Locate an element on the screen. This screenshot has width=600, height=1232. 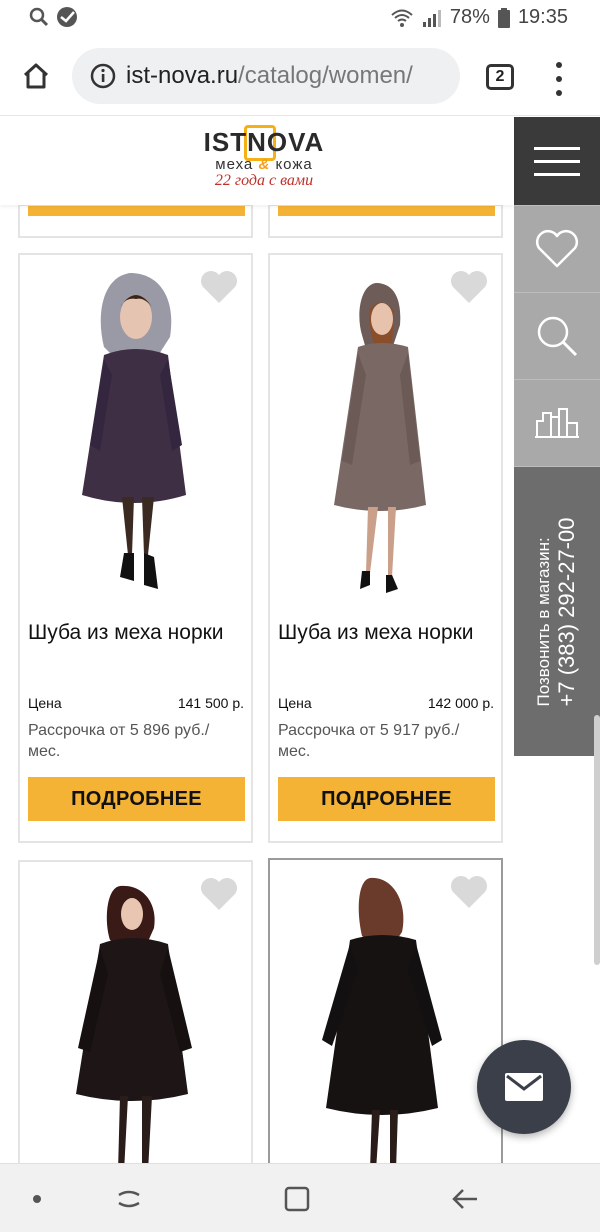
mail-icon is located at coordinates (524, 1087).